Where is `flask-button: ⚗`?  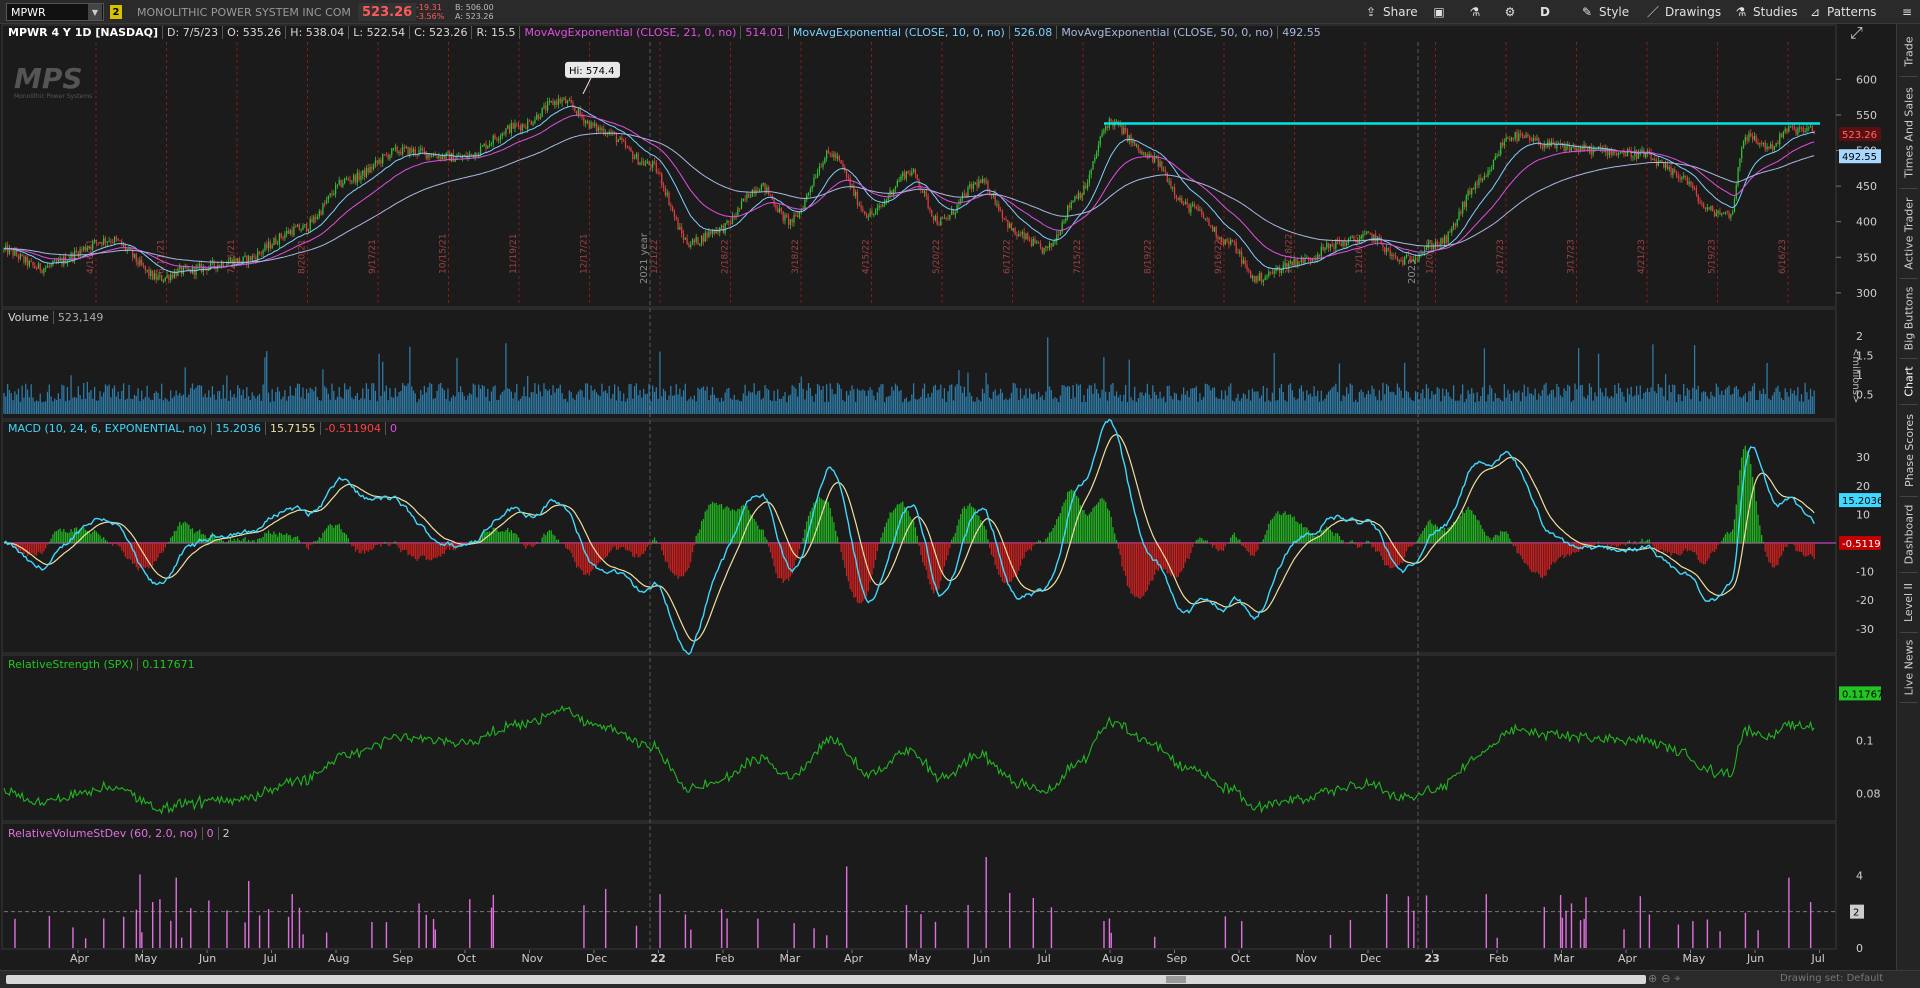
flask-button: ⚗ is located at coordinates (1475, 12).